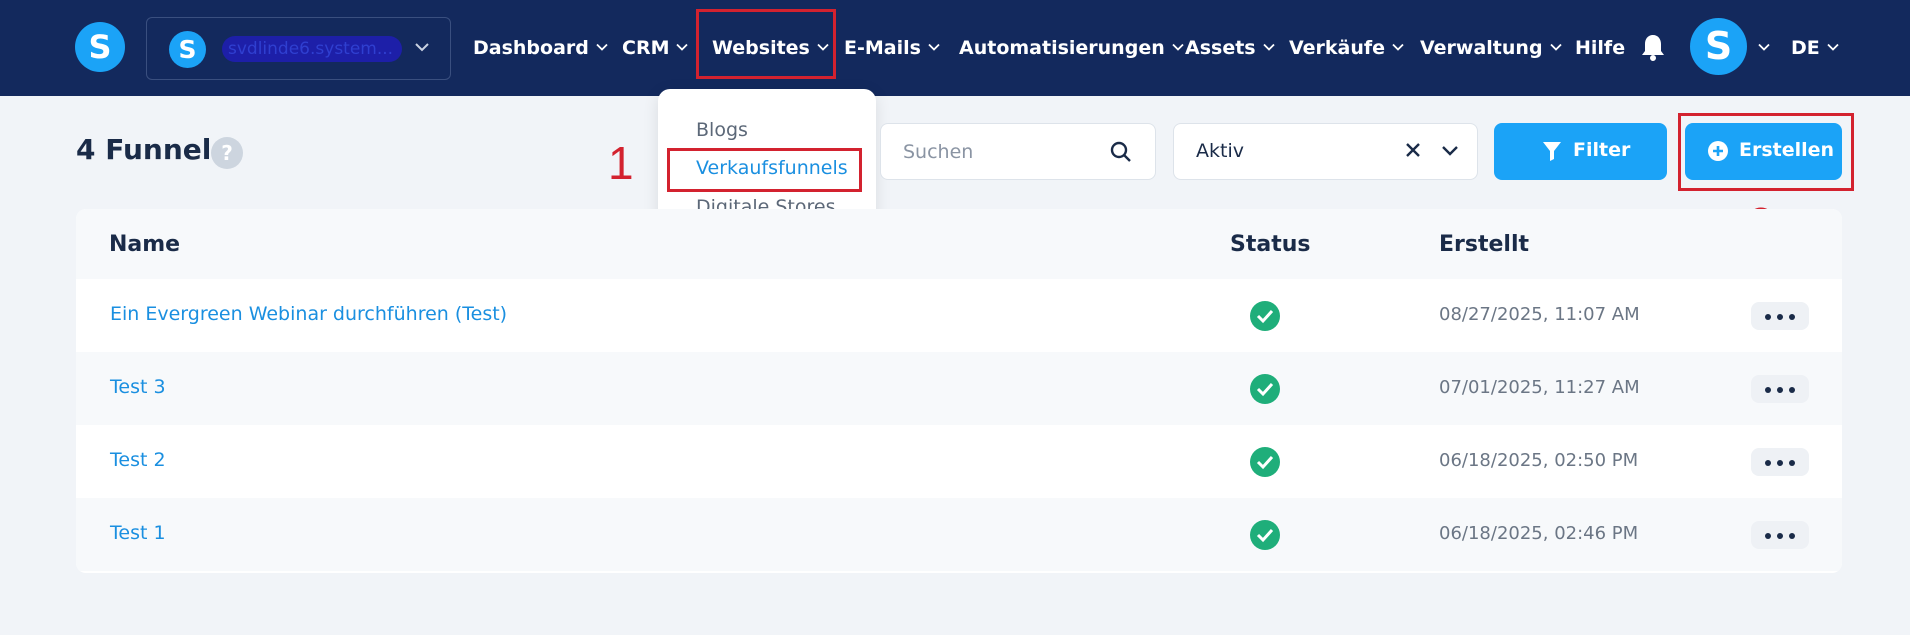 This screenshot has height=635, width=1910. Describe the element at coordinates (1003, 152) in the screenshot. I see `search-input` at that location.